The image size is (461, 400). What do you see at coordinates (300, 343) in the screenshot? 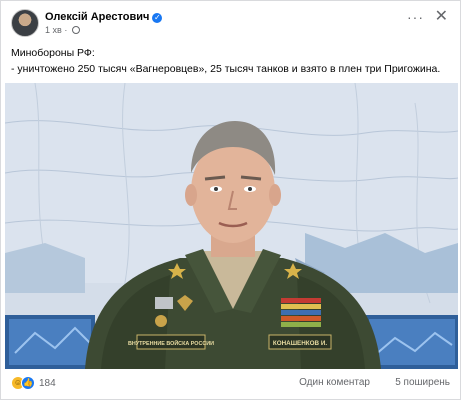
I see `name-tag-right: КОНАШЕНКОВ И.` at bounding box center [300, 343].